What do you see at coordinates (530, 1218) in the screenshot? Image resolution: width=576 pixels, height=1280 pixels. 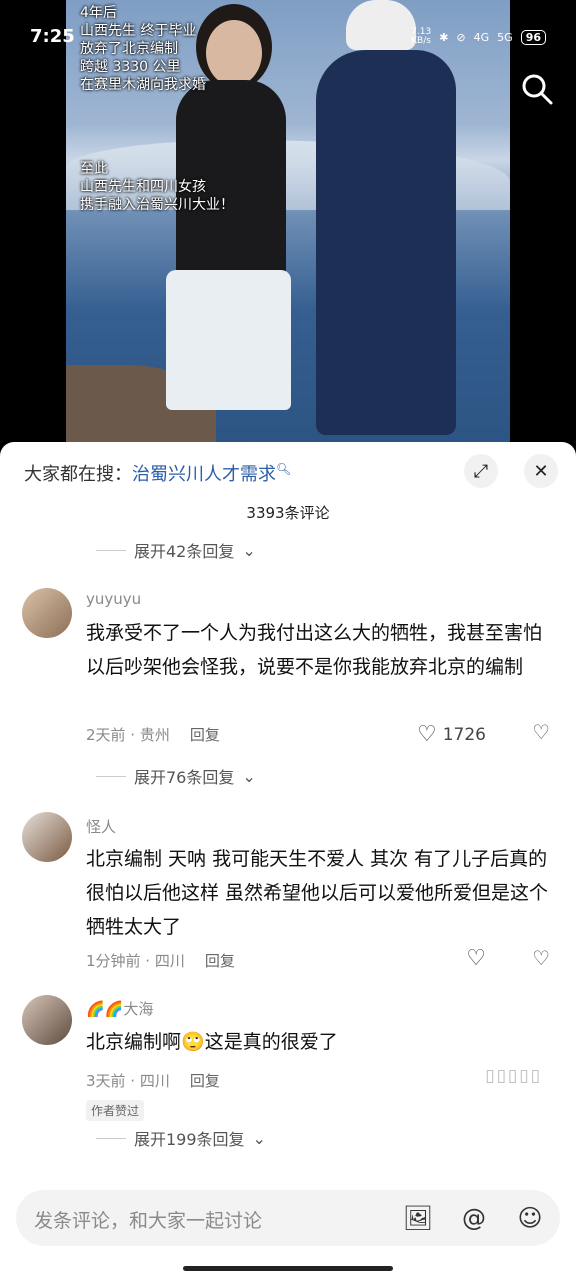 I see `emoji-icon: ☺` at bounding box center [530, 1218].